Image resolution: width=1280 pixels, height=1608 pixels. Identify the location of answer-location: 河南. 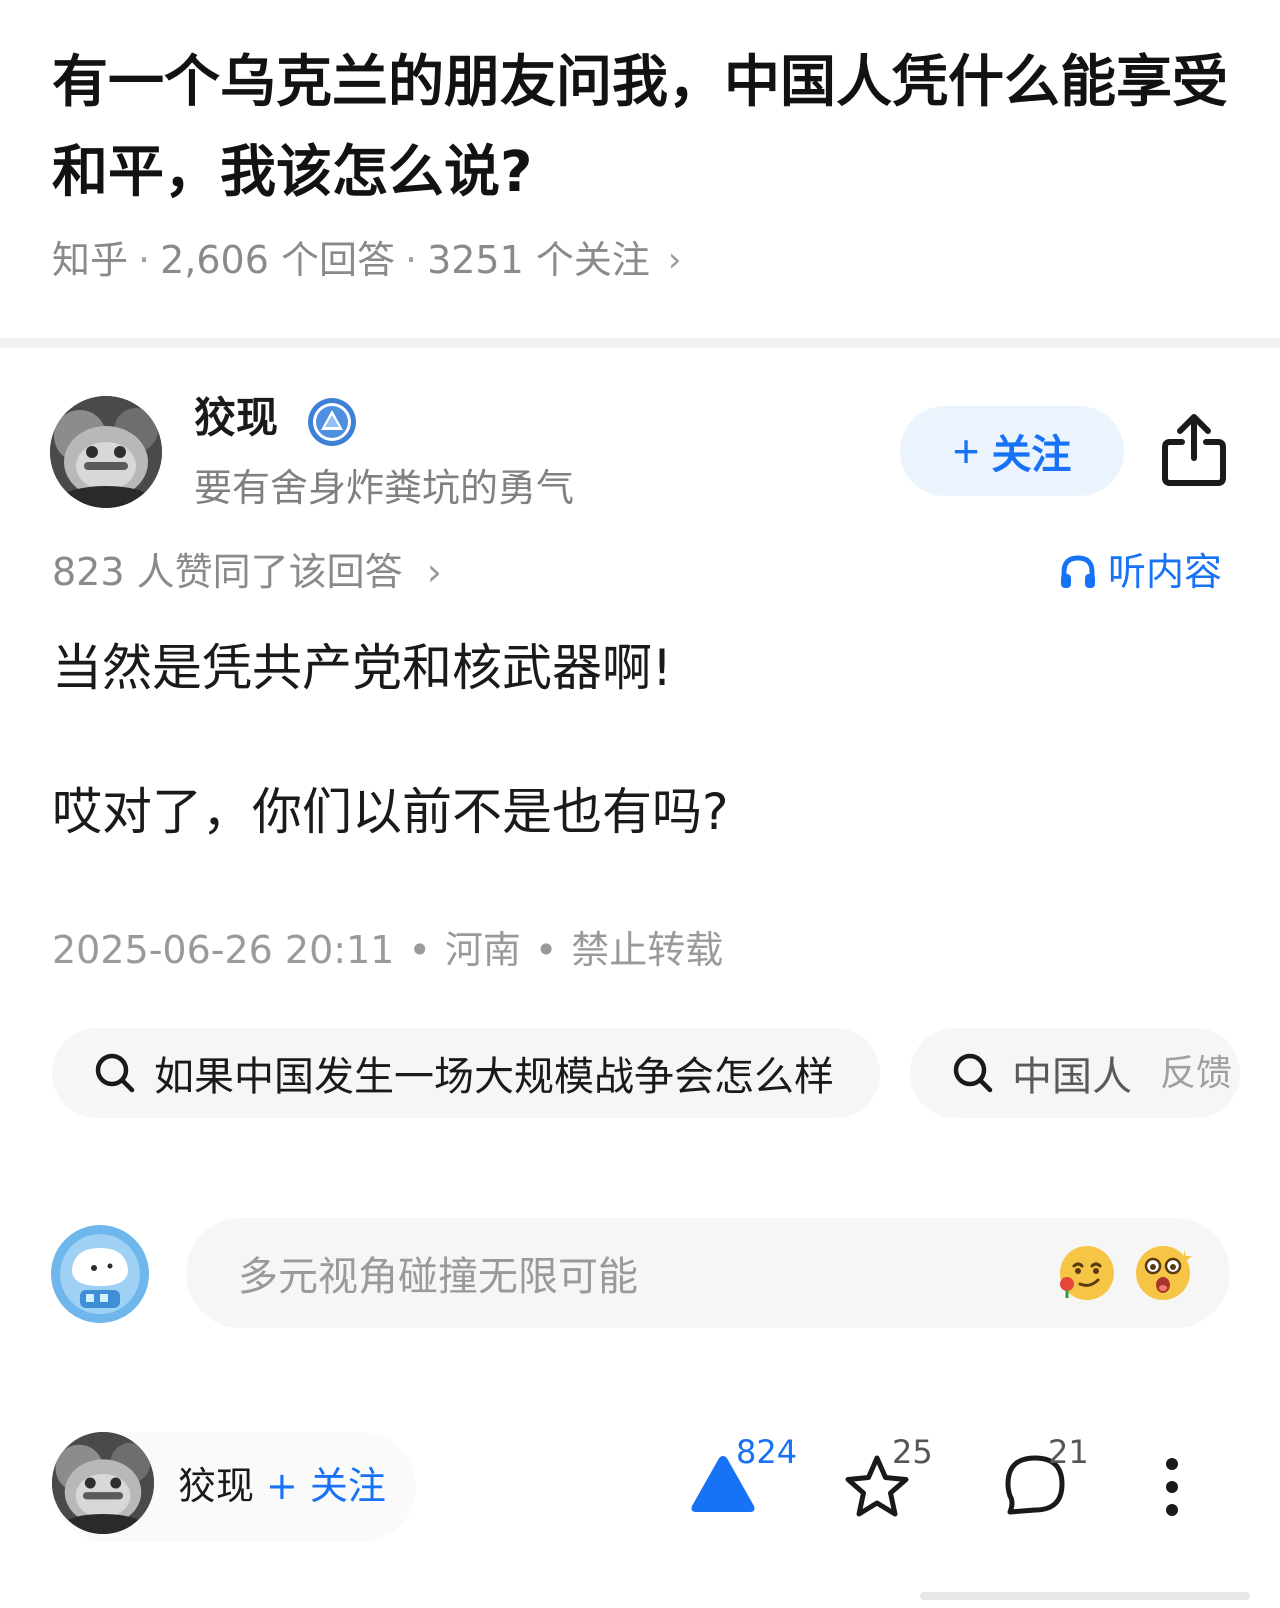
(482, 950).